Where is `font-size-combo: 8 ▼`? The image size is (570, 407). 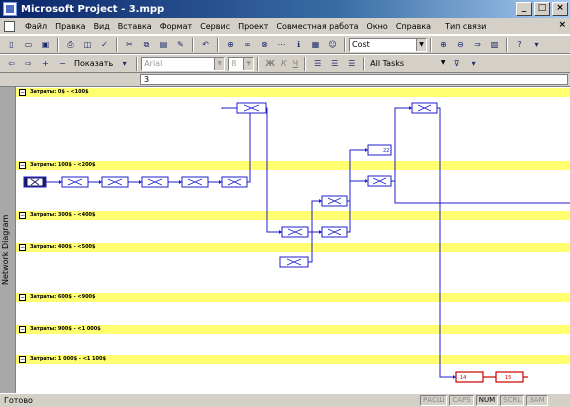 font-size-combo: 8 ▼ is located at coordinates (241, 63).